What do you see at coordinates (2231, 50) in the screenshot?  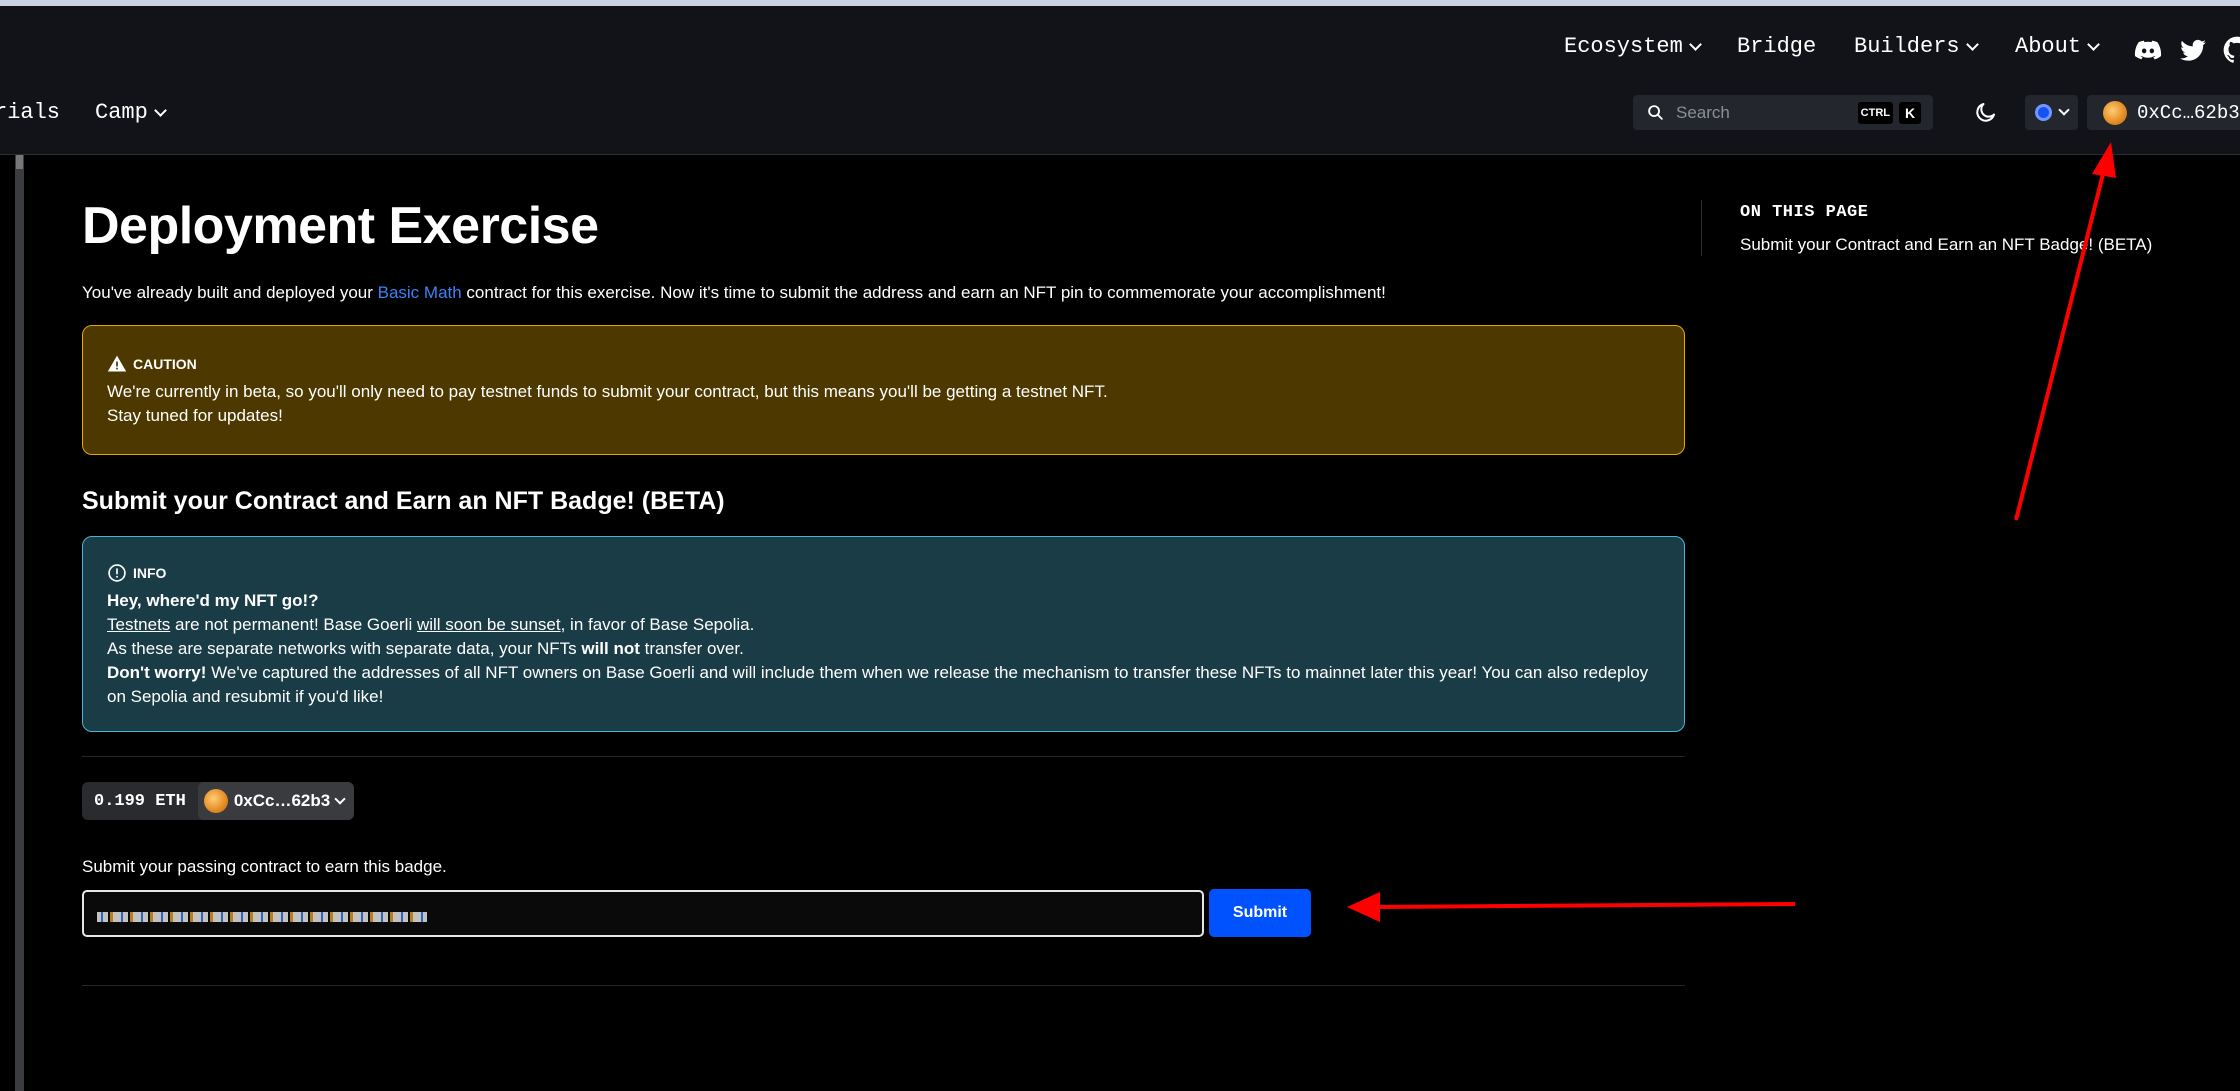 I see `github-icon` at bounding box center [2231, 50].